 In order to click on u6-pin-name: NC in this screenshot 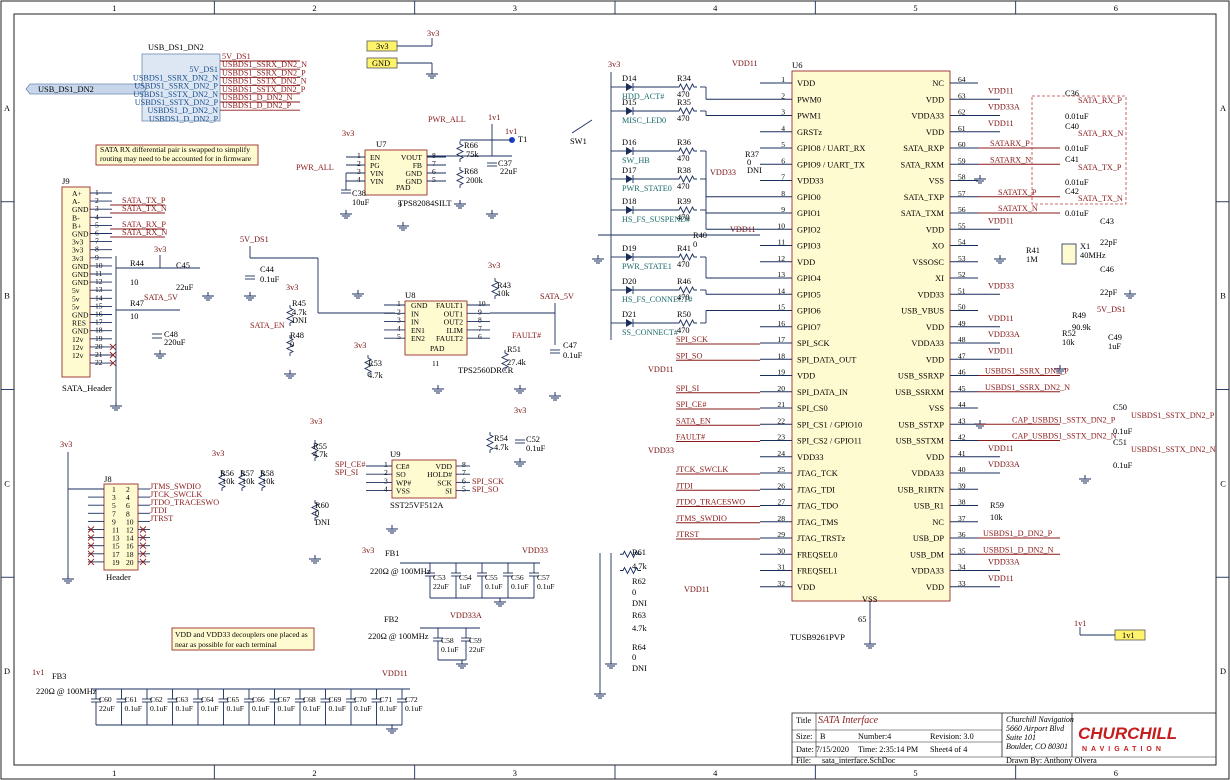, I will do `click(938, 83)`.